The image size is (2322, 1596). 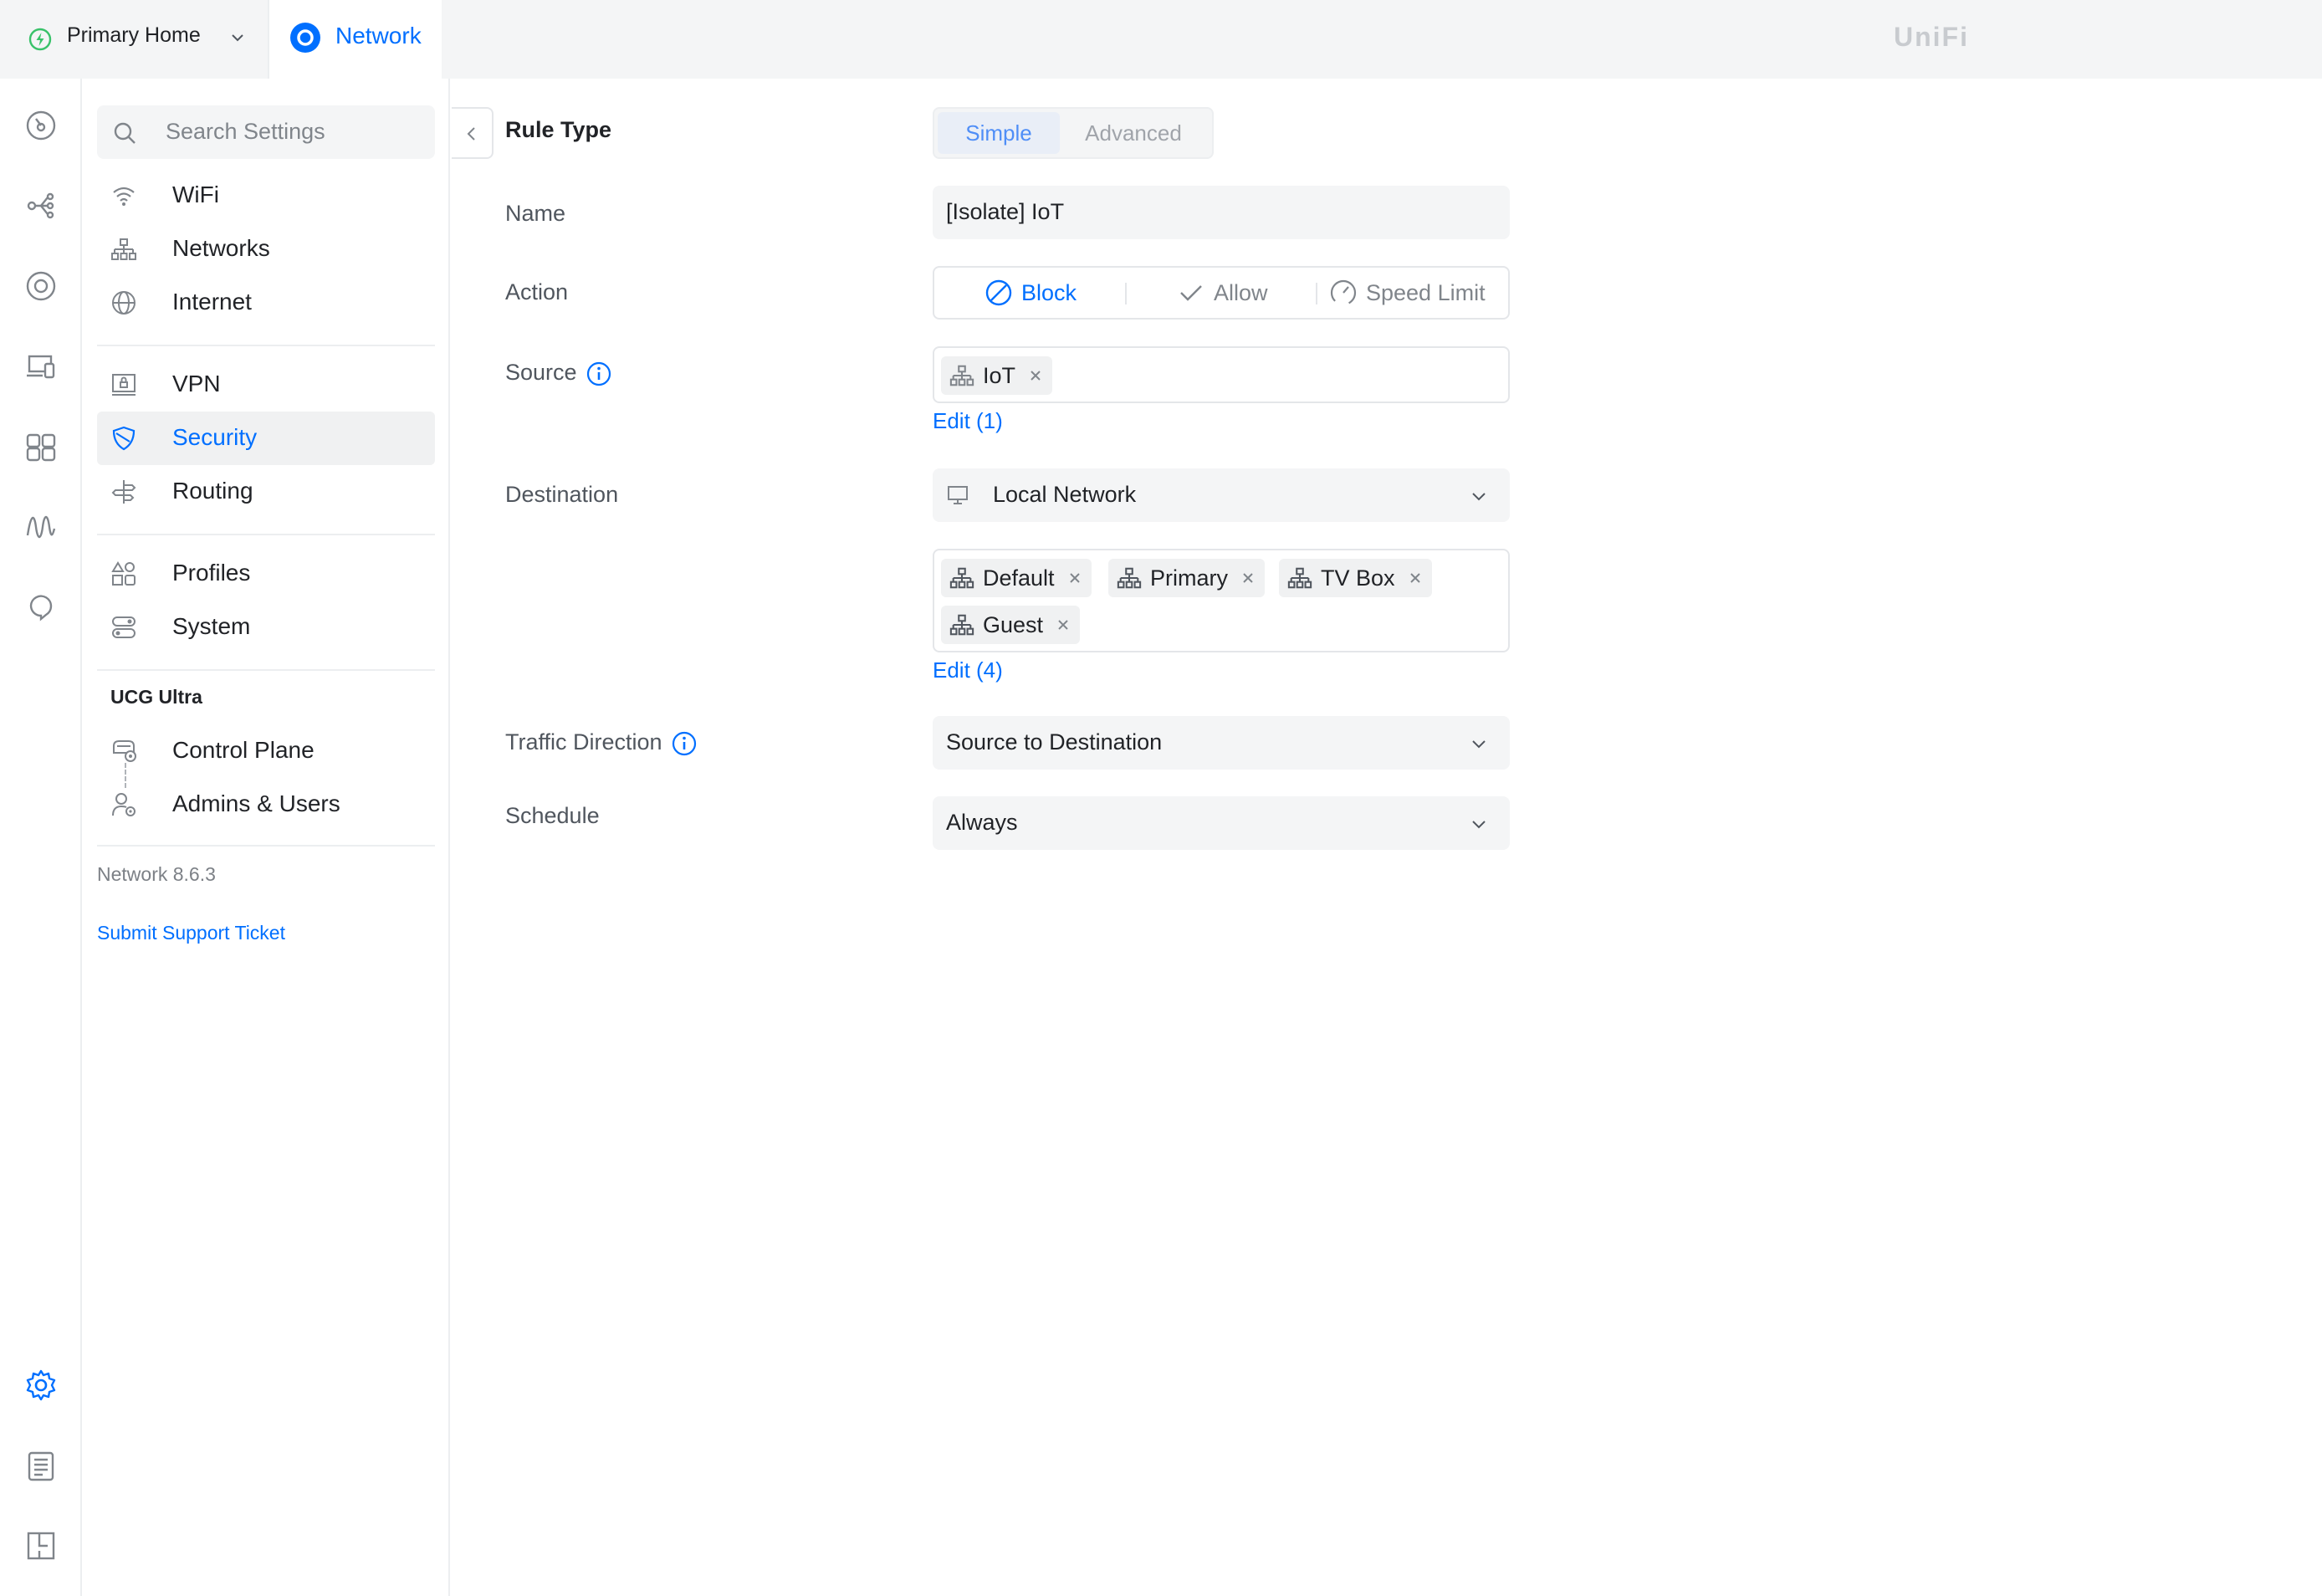 I want to click on destination-chip-input: Default Primary TV Box Guest, so click(x=1221, y=601).